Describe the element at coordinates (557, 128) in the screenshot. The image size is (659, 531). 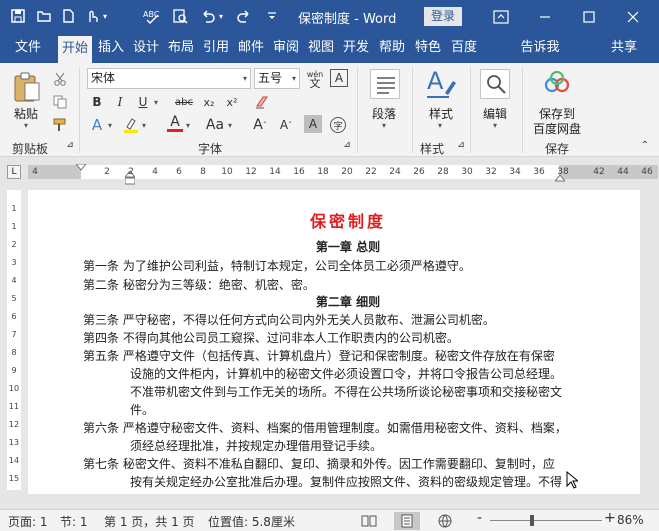
I see `save-to-baidu-line2: 百度网盘` at that location.